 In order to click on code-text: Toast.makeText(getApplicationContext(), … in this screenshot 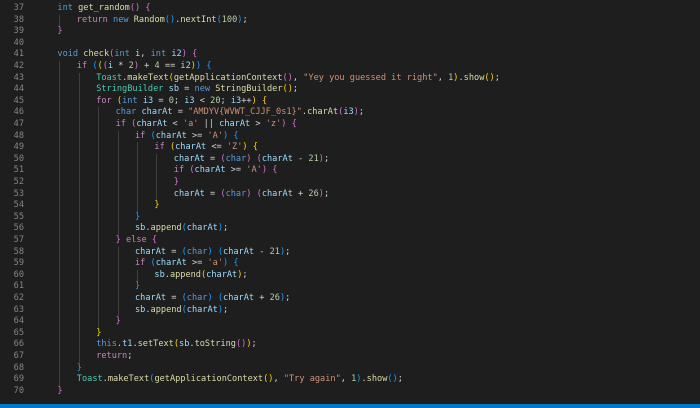, I will do `click(298, 79)`.